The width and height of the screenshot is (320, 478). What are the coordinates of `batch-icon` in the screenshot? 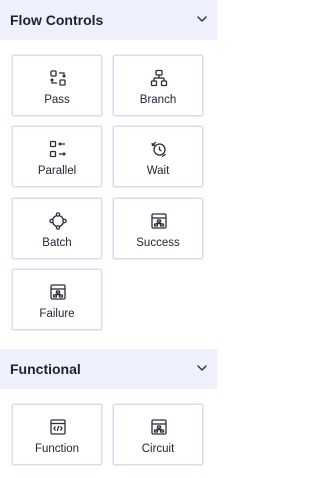 It's located at (58, 221).